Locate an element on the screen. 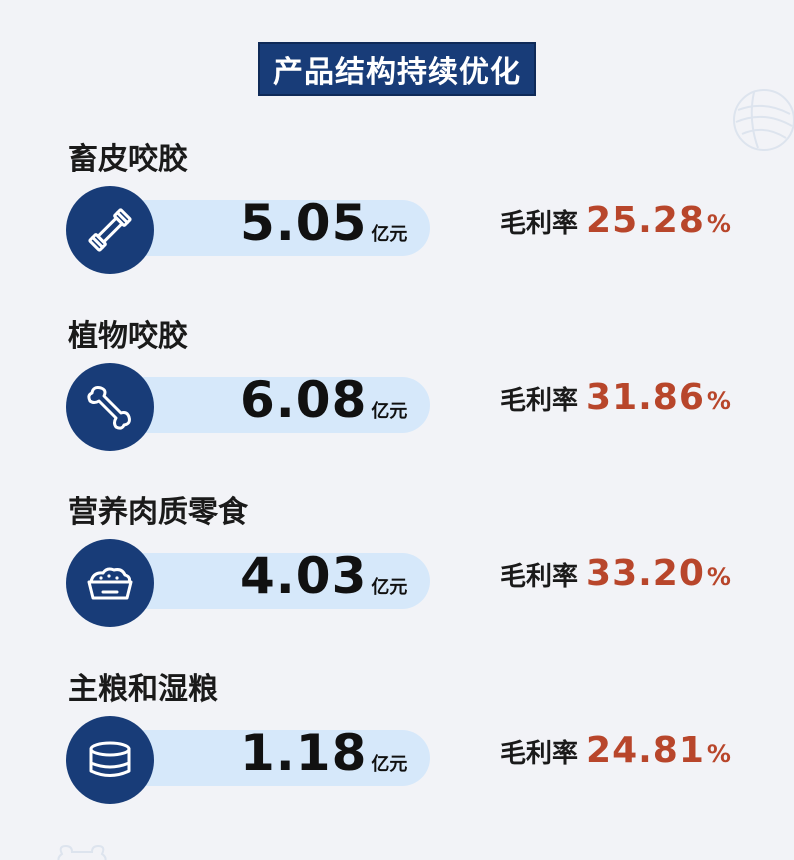 The width and height of the screenshot is (794, 860). revenue-value: 6.08 is located at coordinates (304, 400).